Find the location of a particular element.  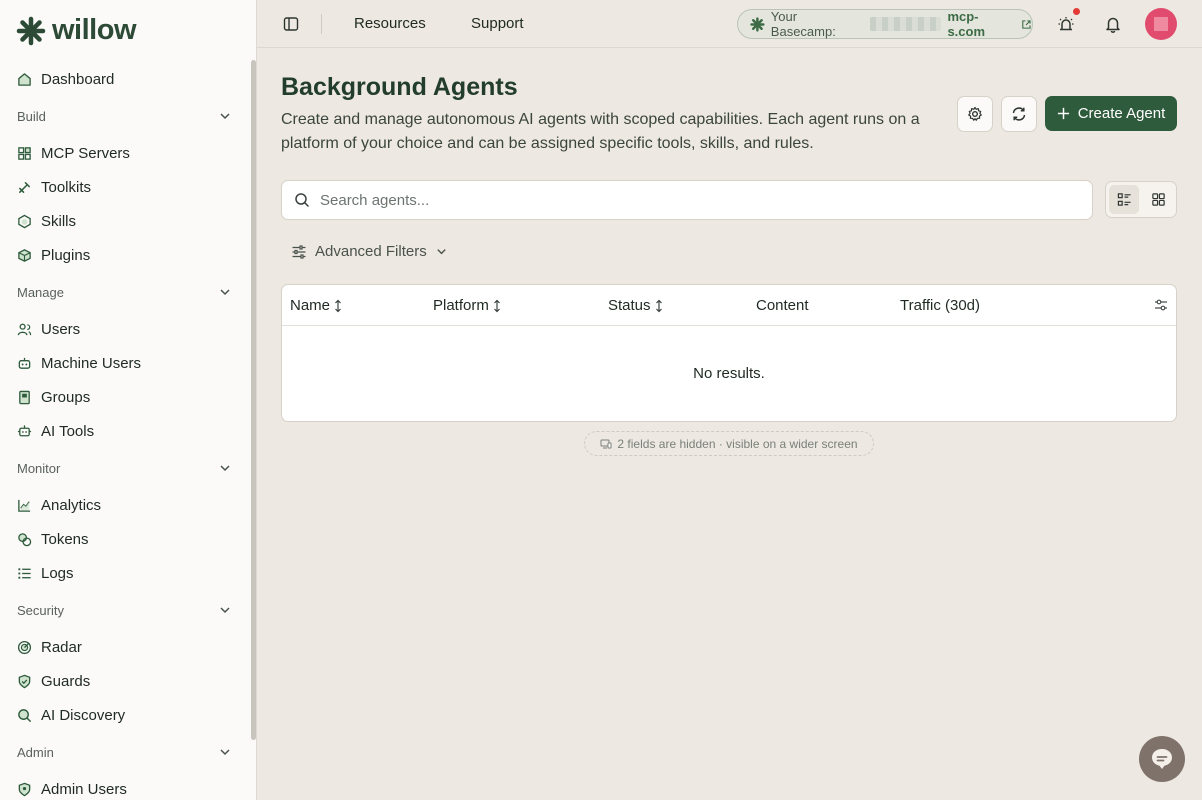

section-security: Security is located at coordinates (125, 610).